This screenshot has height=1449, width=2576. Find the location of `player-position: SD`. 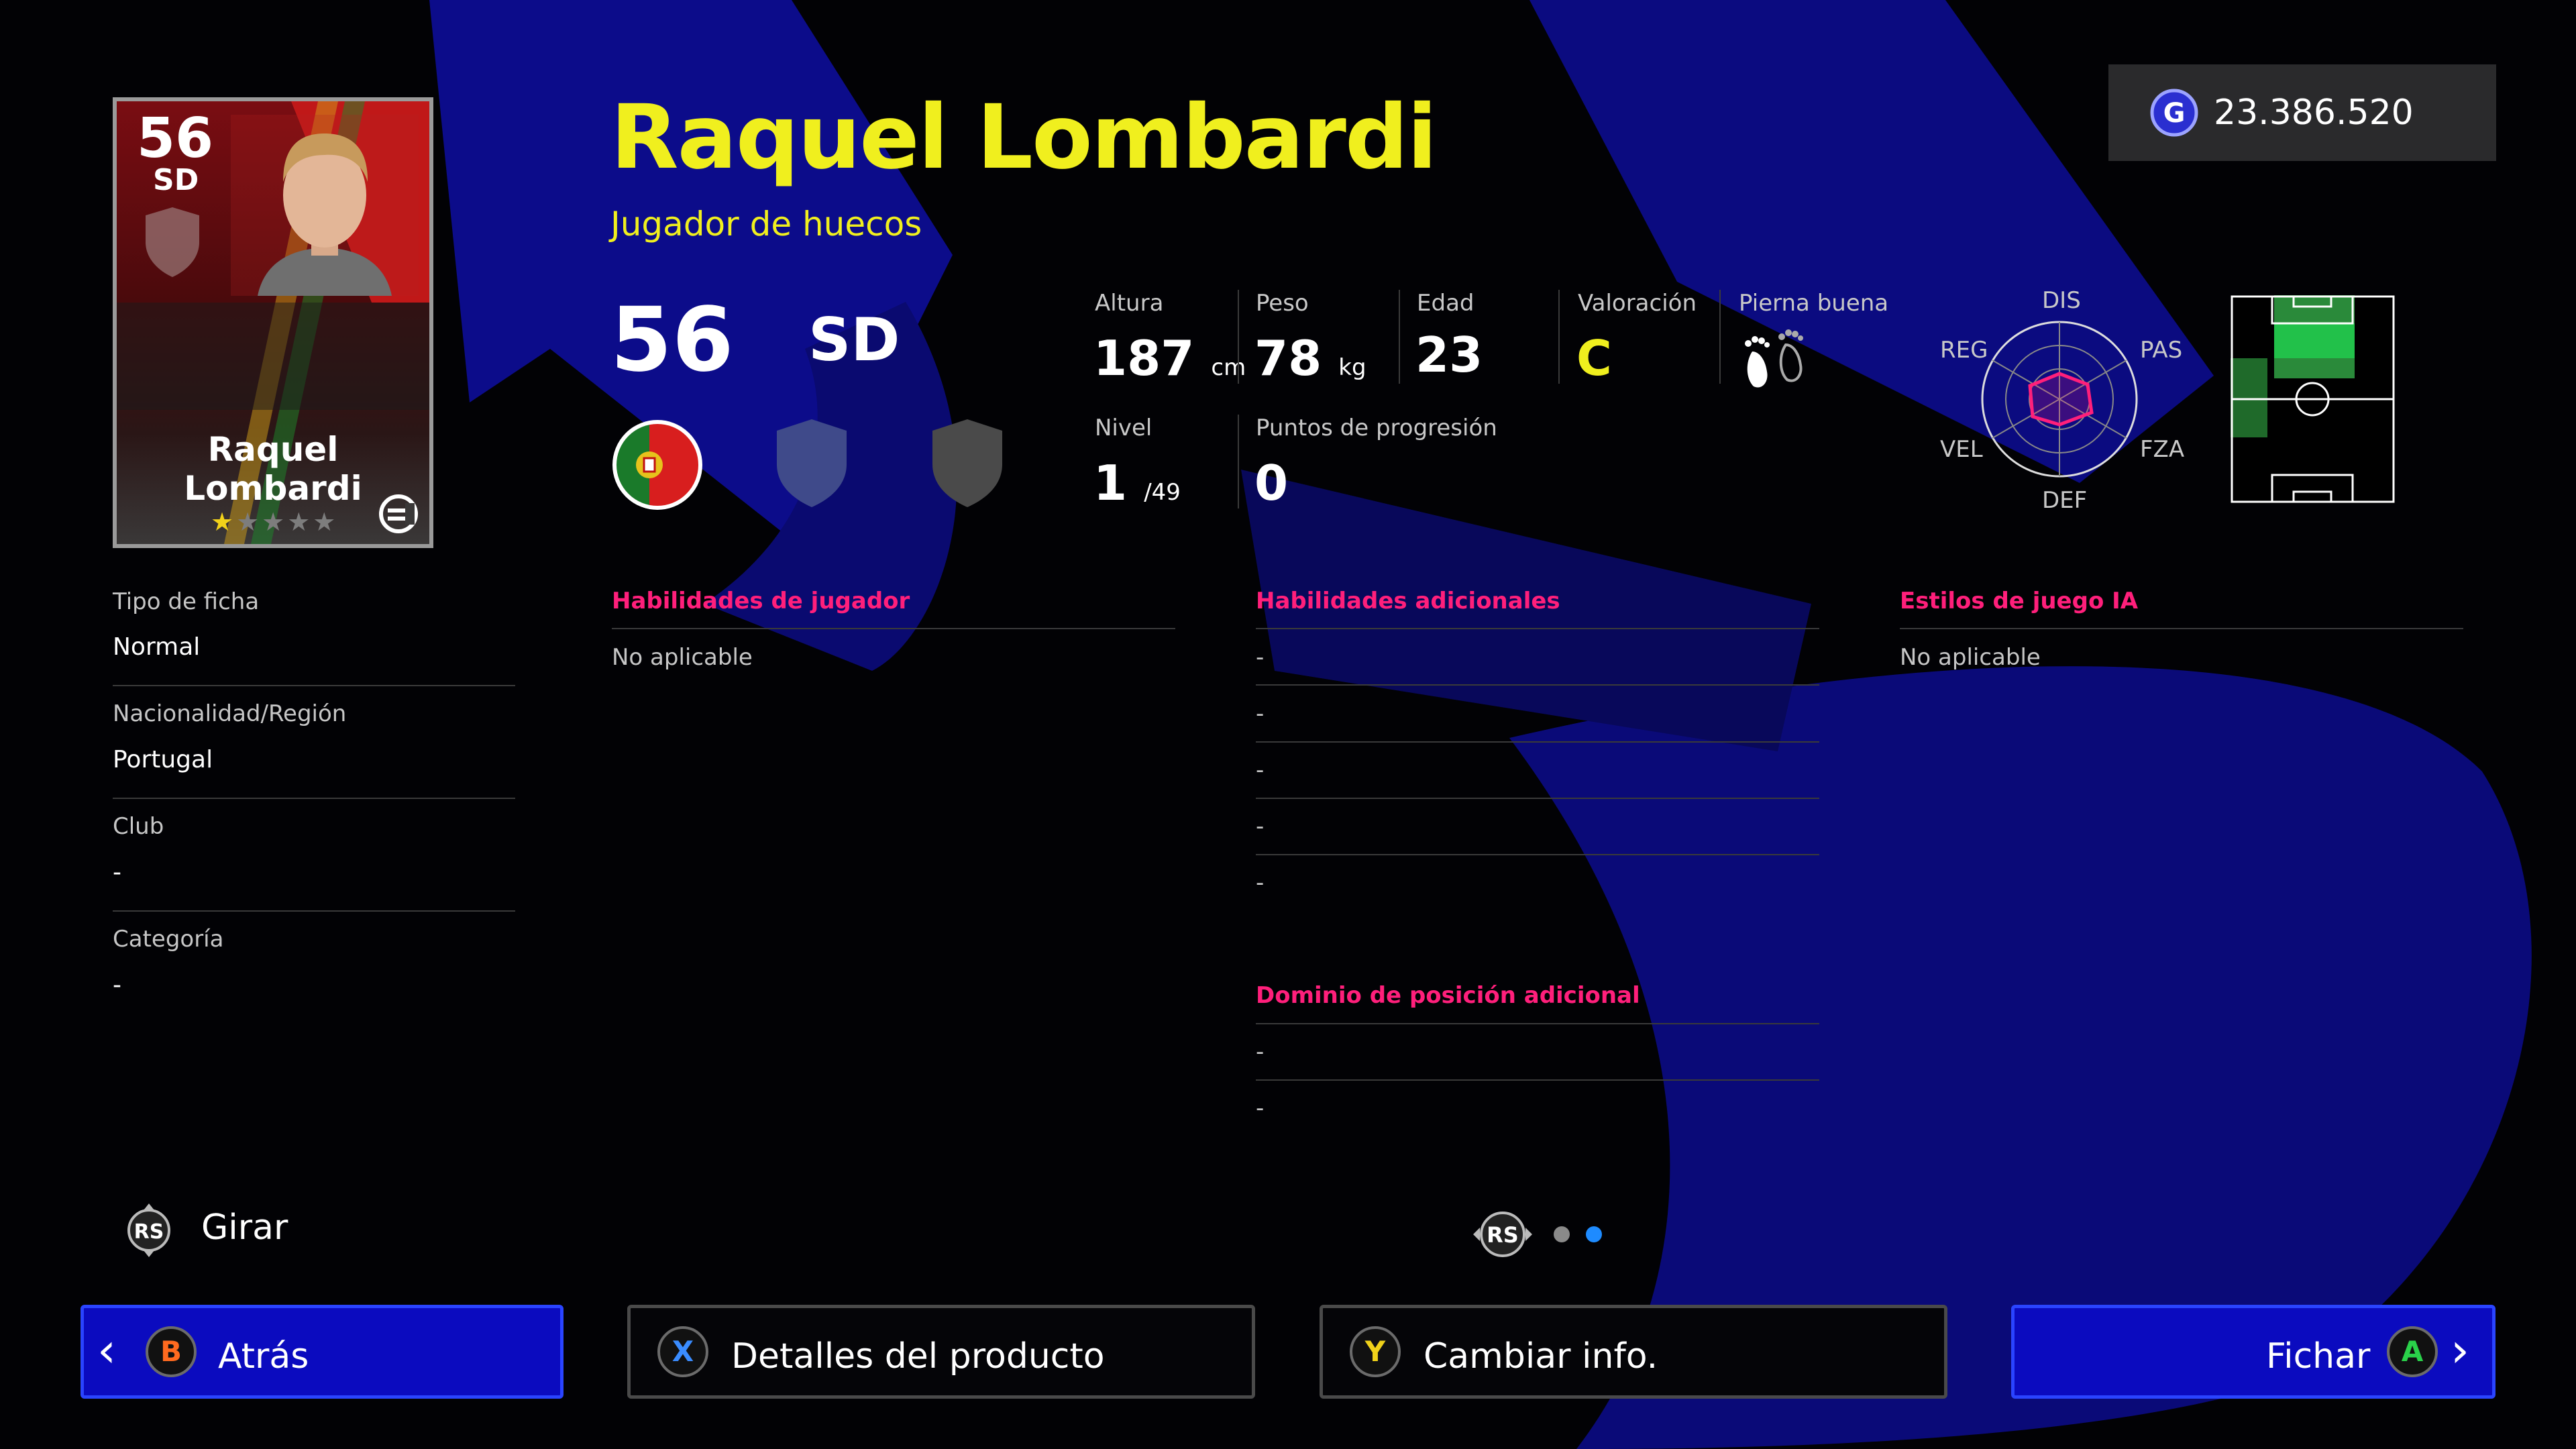

player-position: SD is located at coordinates (854, 339).